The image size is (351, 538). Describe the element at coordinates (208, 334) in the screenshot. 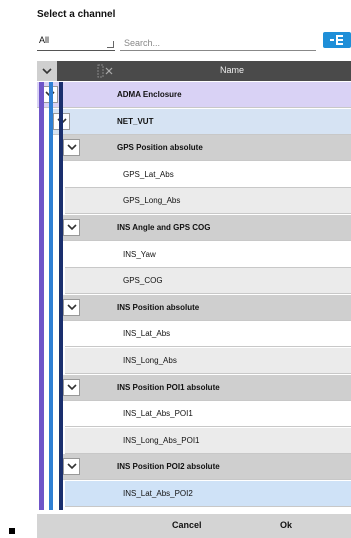

I see `tree-row-channel: INS_Lat_Abs` at that location.